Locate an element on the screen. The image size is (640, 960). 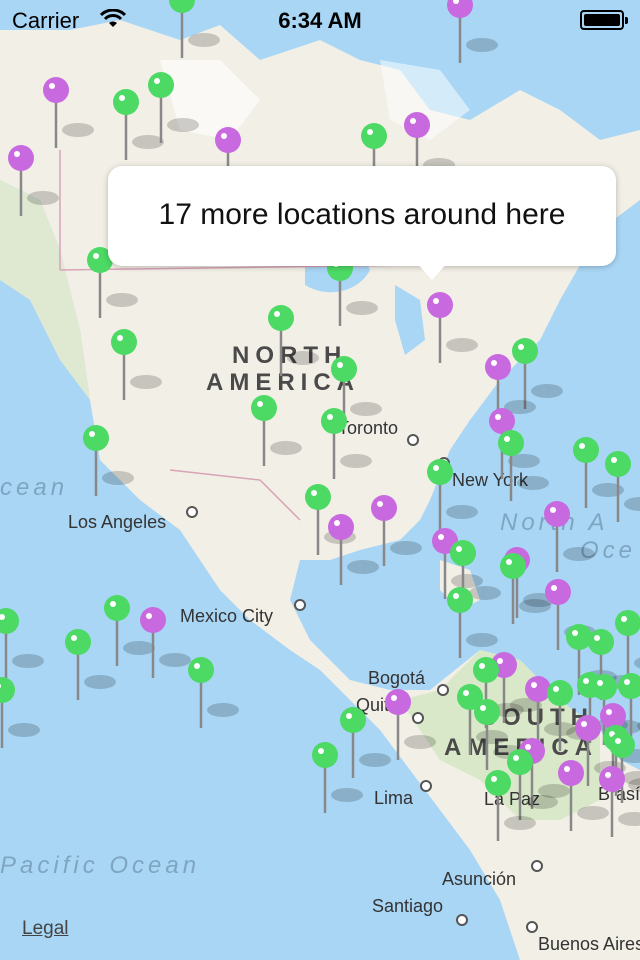
city-label-asuncion: Asunción is located at coordinates (479, 879).